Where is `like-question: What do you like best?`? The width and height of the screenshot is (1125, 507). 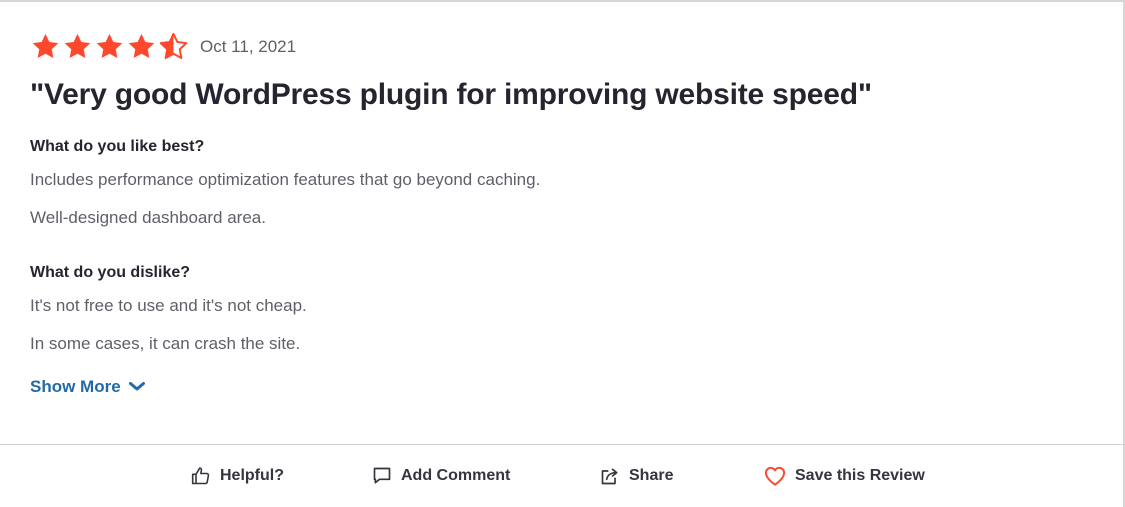 like-question: What do you like best? is located at coordinates (117, 146).